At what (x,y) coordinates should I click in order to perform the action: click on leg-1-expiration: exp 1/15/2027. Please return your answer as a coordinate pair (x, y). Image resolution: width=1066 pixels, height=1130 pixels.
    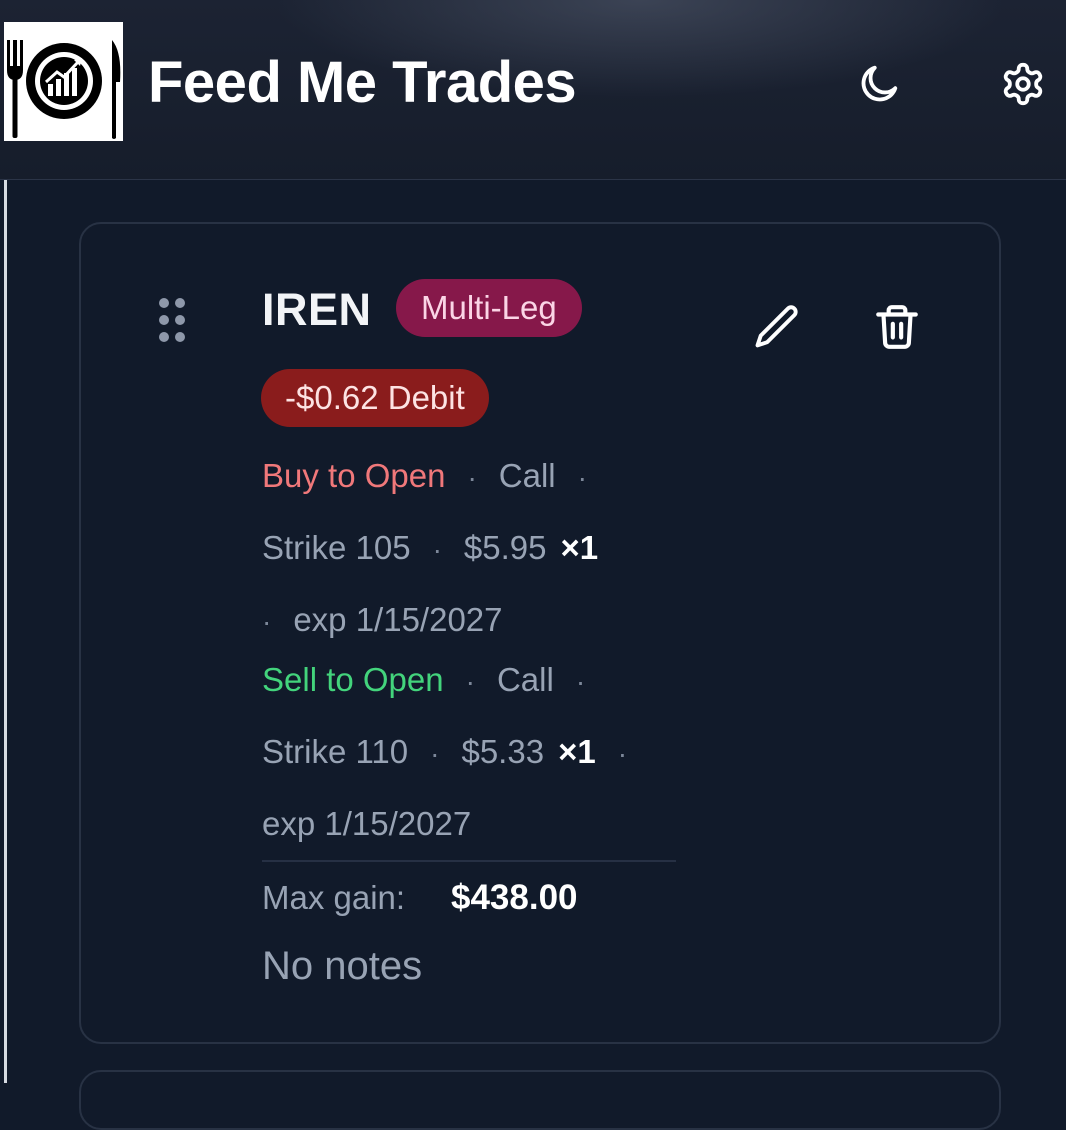
    Looking at the image, I should click on (398, 619).